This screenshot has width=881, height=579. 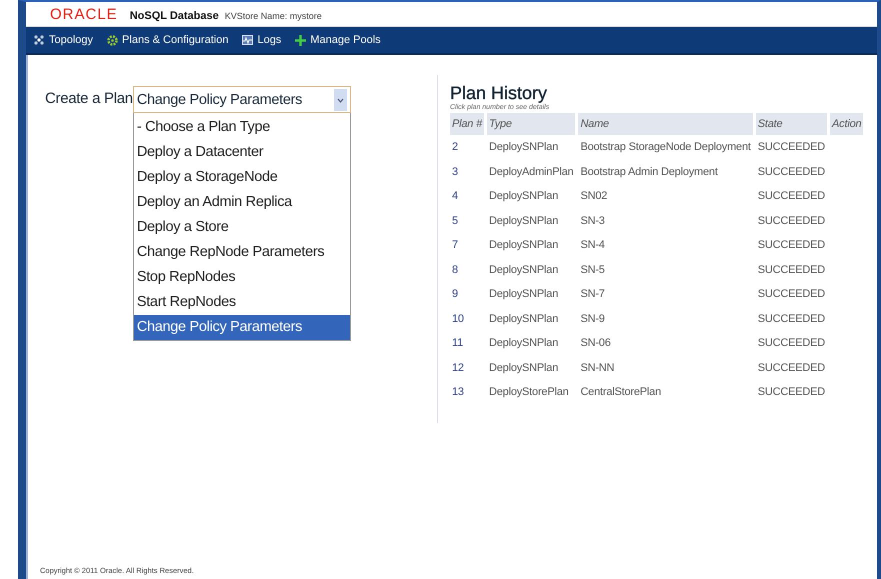 I want to click on topology-icon, so click(x=39, y=40).